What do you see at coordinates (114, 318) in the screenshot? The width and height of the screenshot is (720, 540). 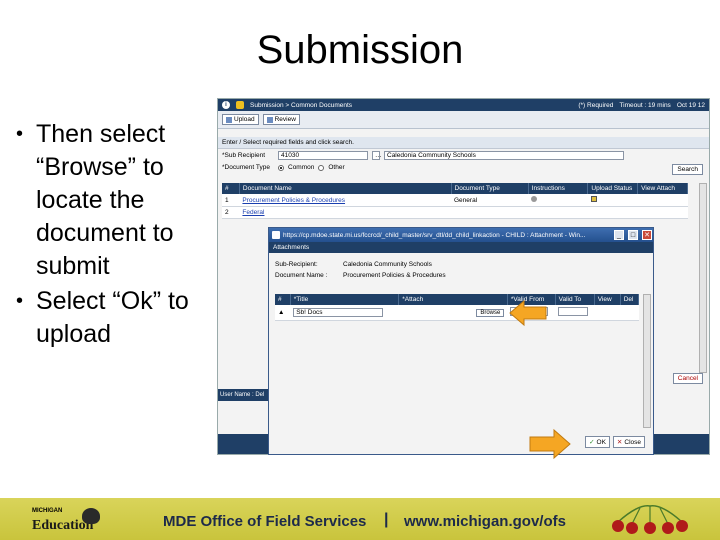 I see `bullet-ok: Select “Ok” to upload` at bounding box center [114, 318].